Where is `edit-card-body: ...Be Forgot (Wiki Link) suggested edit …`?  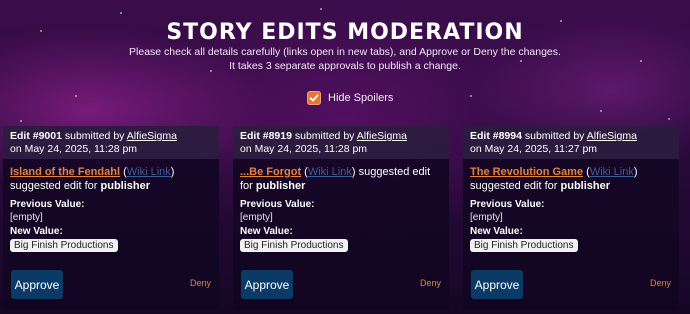 edit-card-body: ...Be Forgot (Wiki Link) suggested edit … is located at coordinates (341, 205).